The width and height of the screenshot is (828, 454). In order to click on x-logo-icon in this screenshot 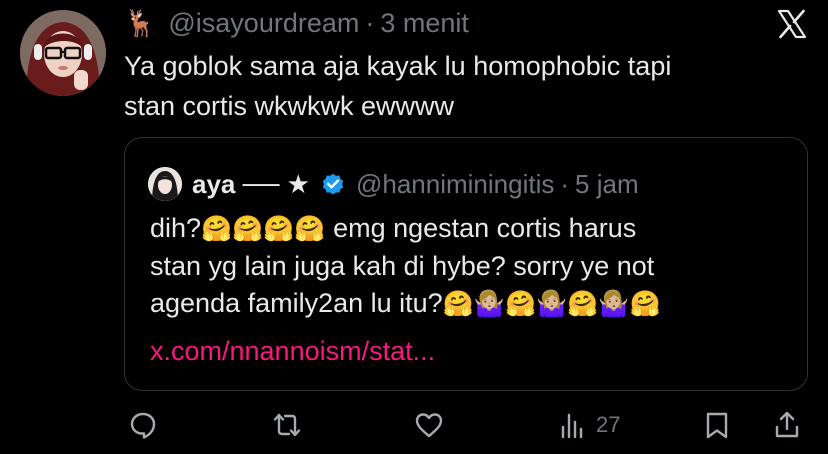, I will do `click(792, 24)`.